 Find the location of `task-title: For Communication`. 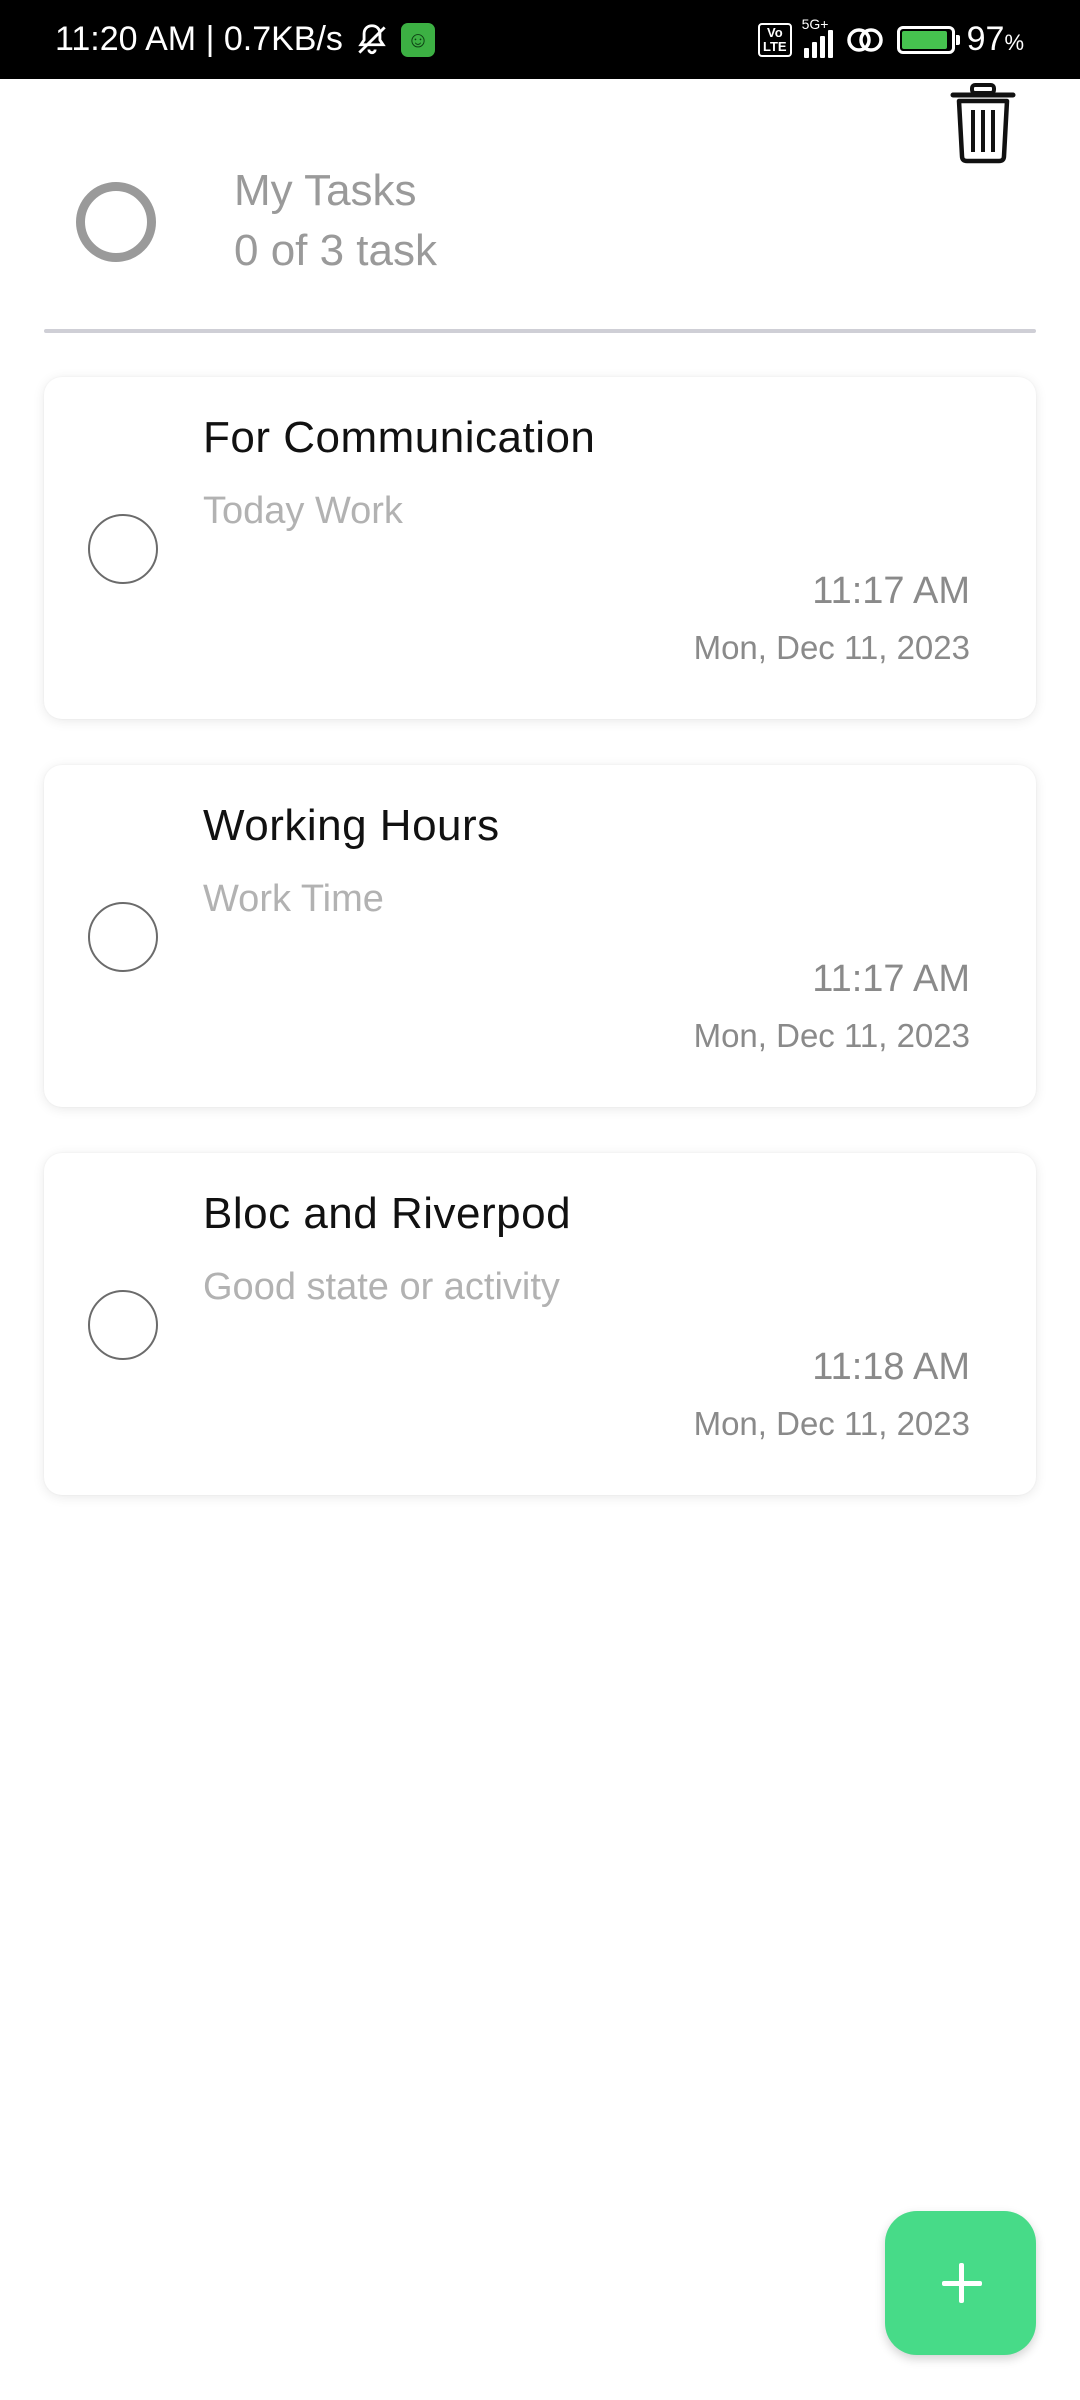

task-title: For Communication is located at coordinates (399, 437).